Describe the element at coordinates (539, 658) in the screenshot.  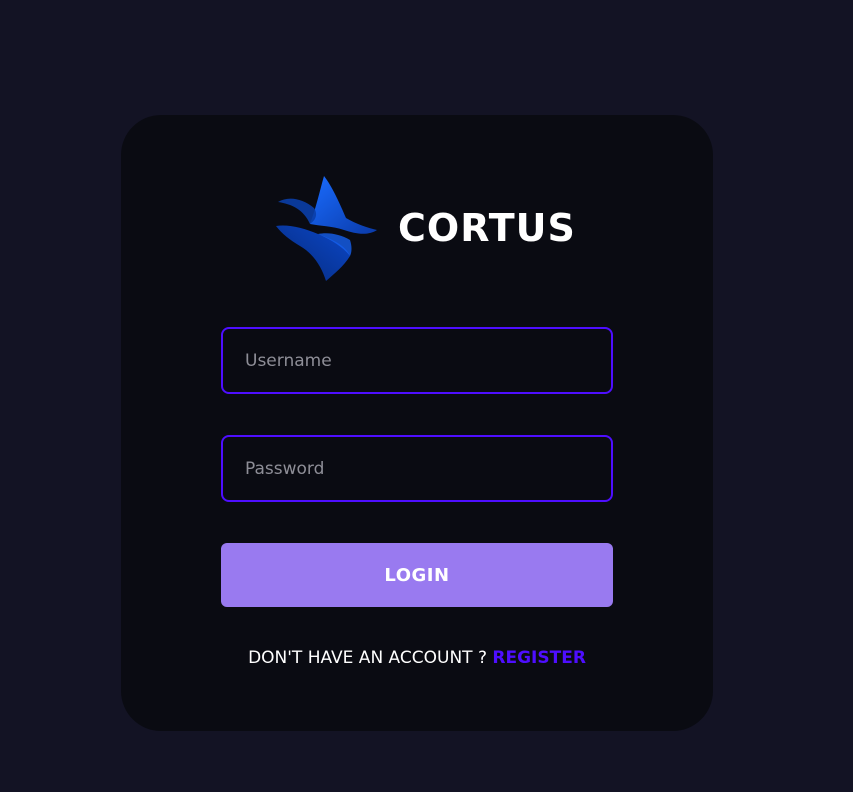
I see `register-link: REGISTER` at that location.